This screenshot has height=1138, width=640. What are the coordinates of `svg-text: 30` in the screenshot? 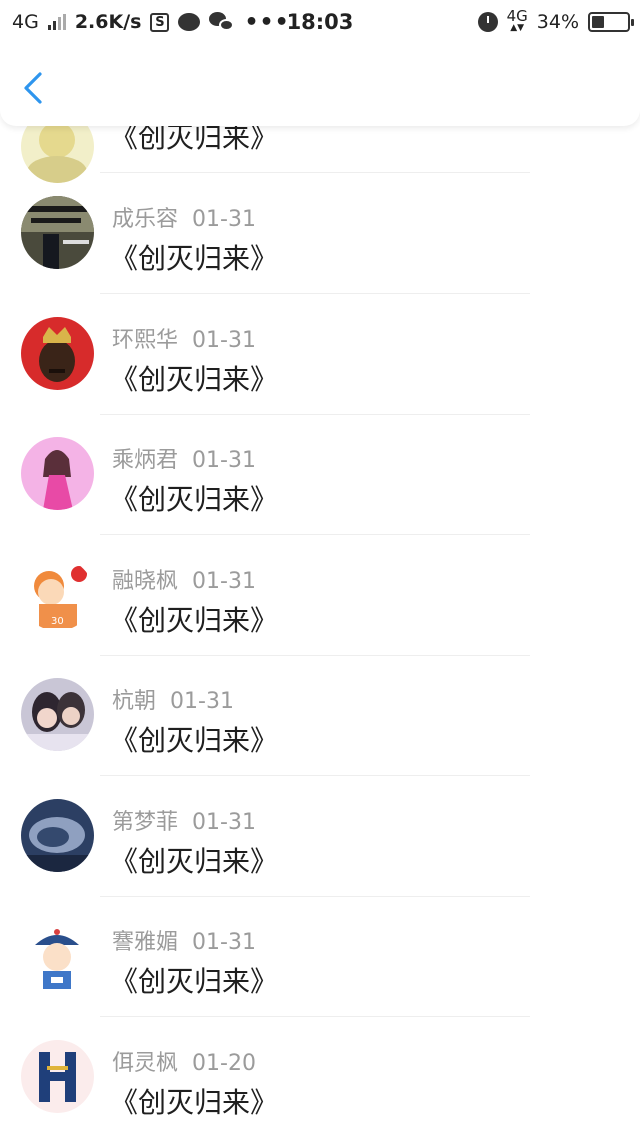 It's located at (57, 621).